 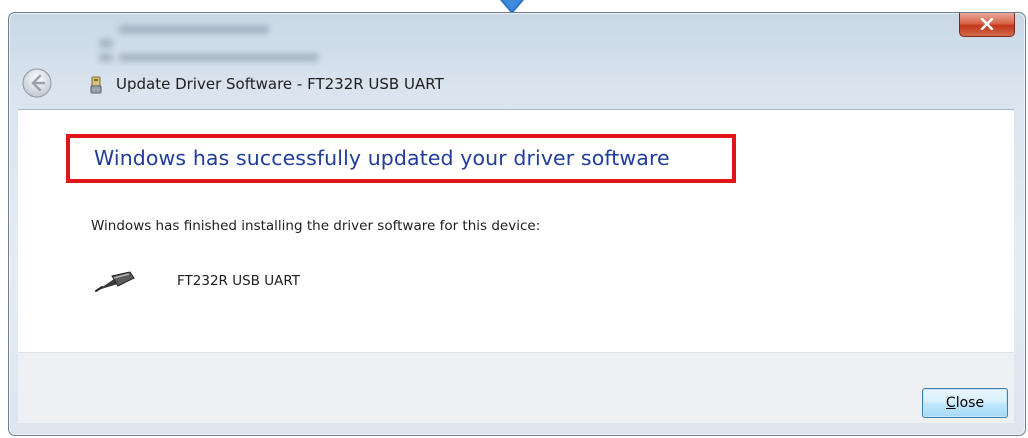 I want to click on device-name: FT232R USB UART, so click(x=238, y=281).